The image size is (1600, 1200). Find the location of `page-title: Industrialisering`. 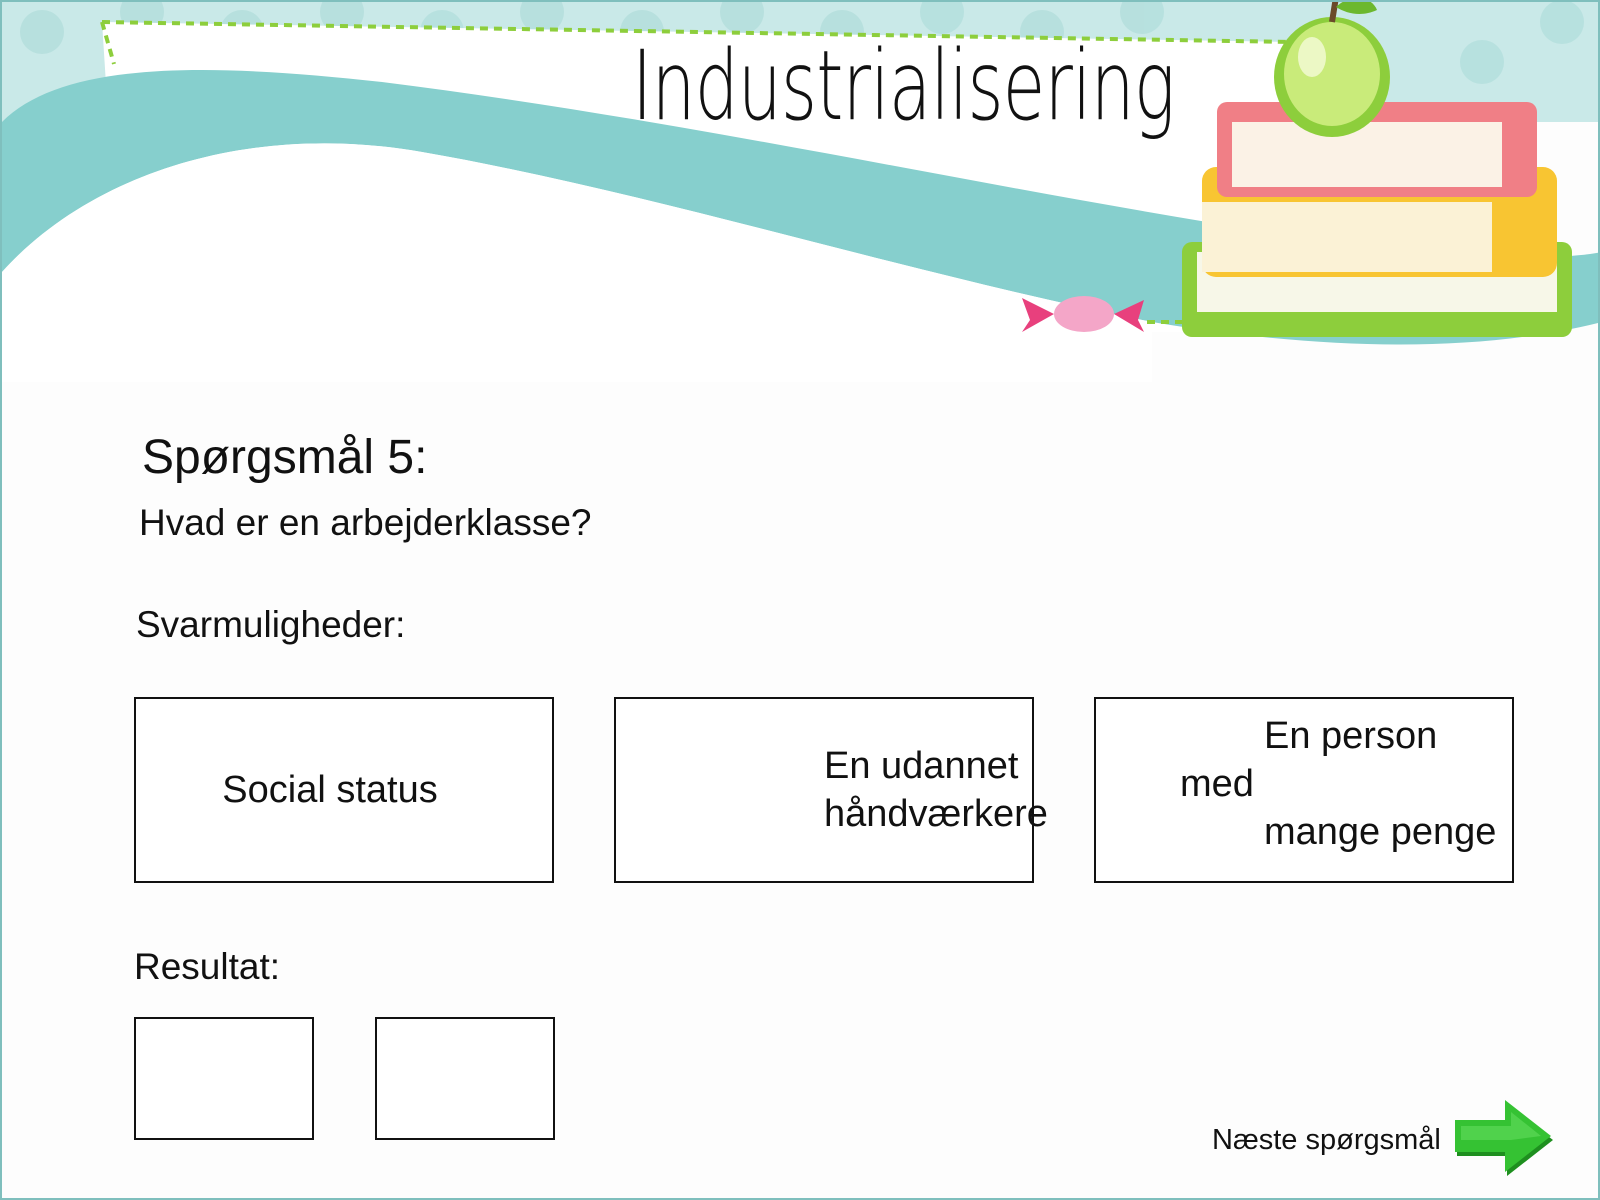

page-title: Industrialisering is located at coordinates (903, 86).